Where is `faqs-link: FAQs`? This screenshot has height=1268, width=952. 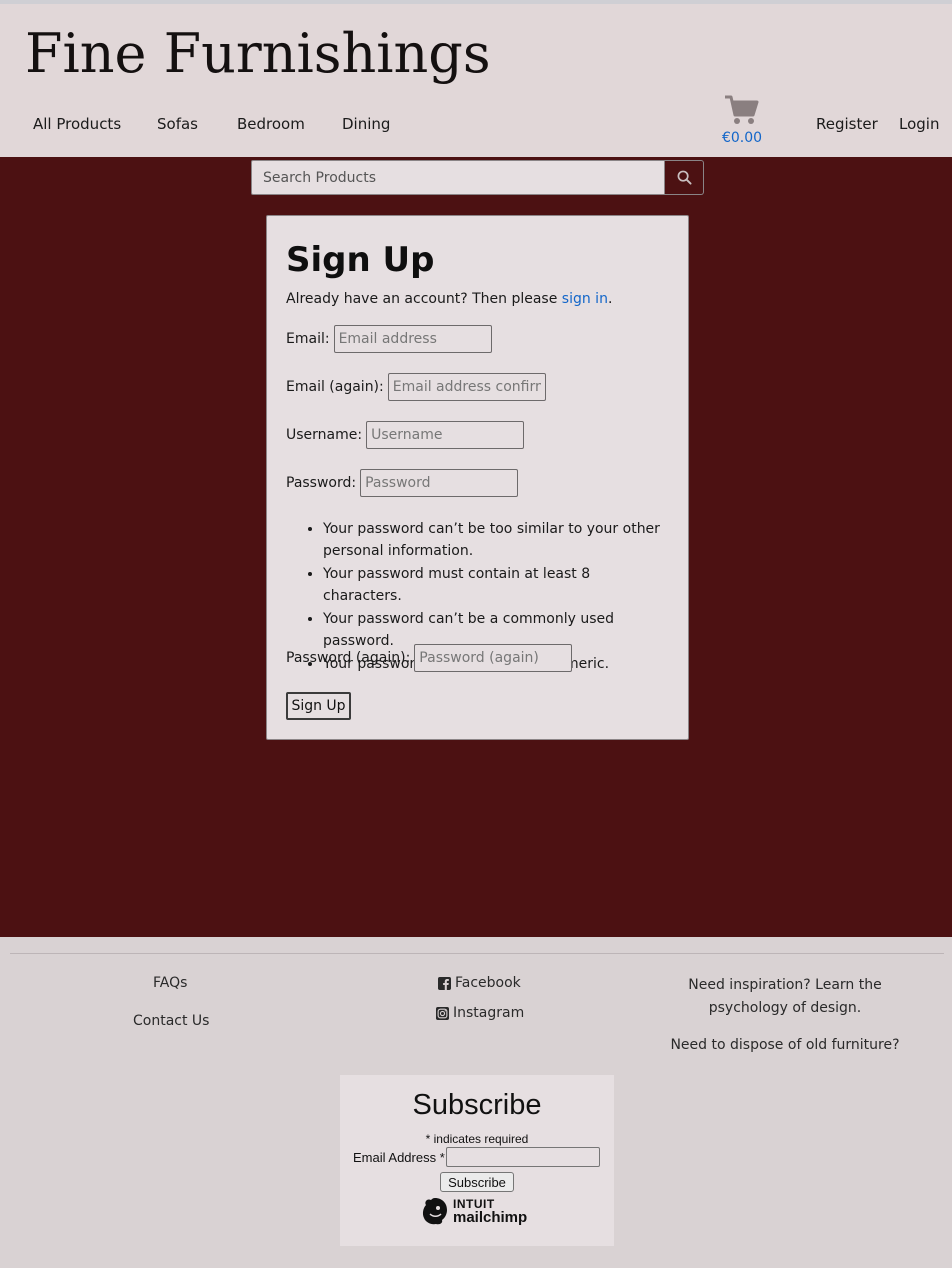
faqs-link: FAQs is located at coordinates (170, 983).